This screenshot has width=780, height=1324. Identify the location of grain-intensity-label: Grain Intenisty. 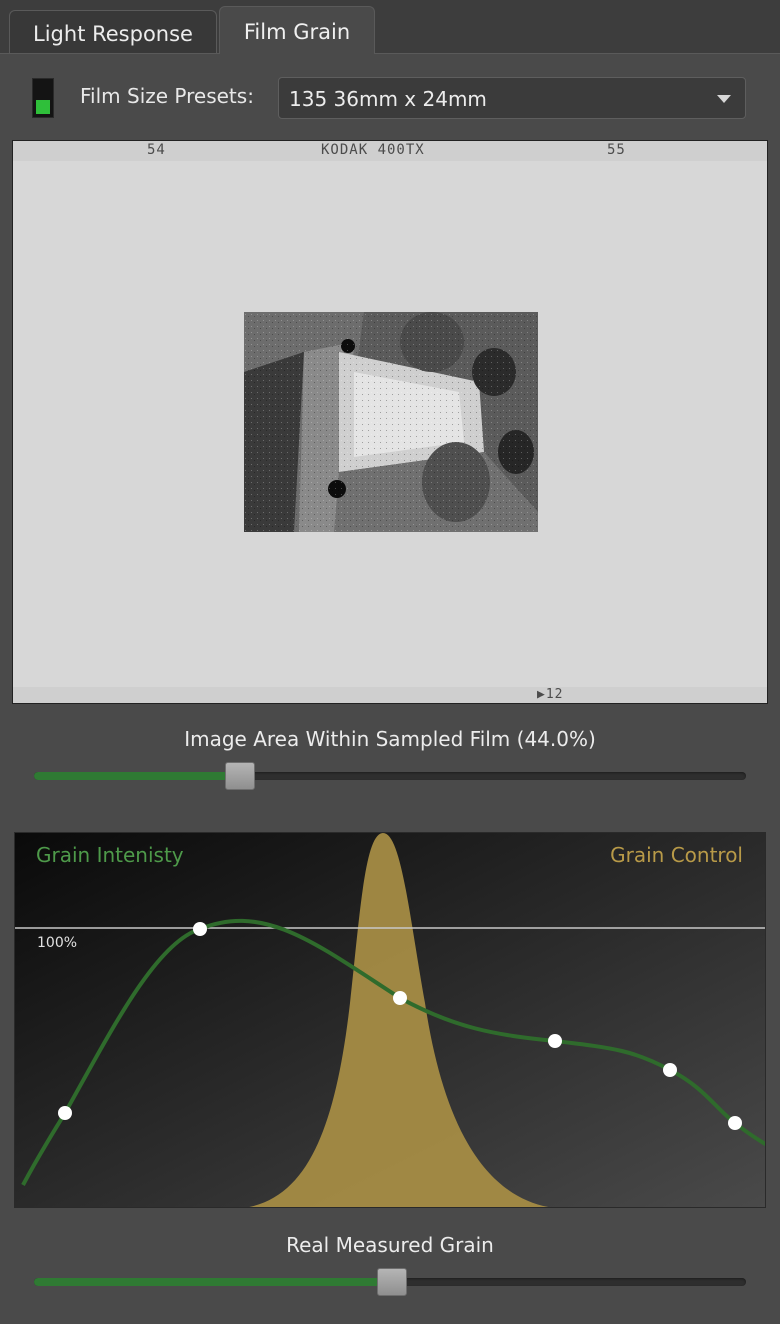
(110, 855).